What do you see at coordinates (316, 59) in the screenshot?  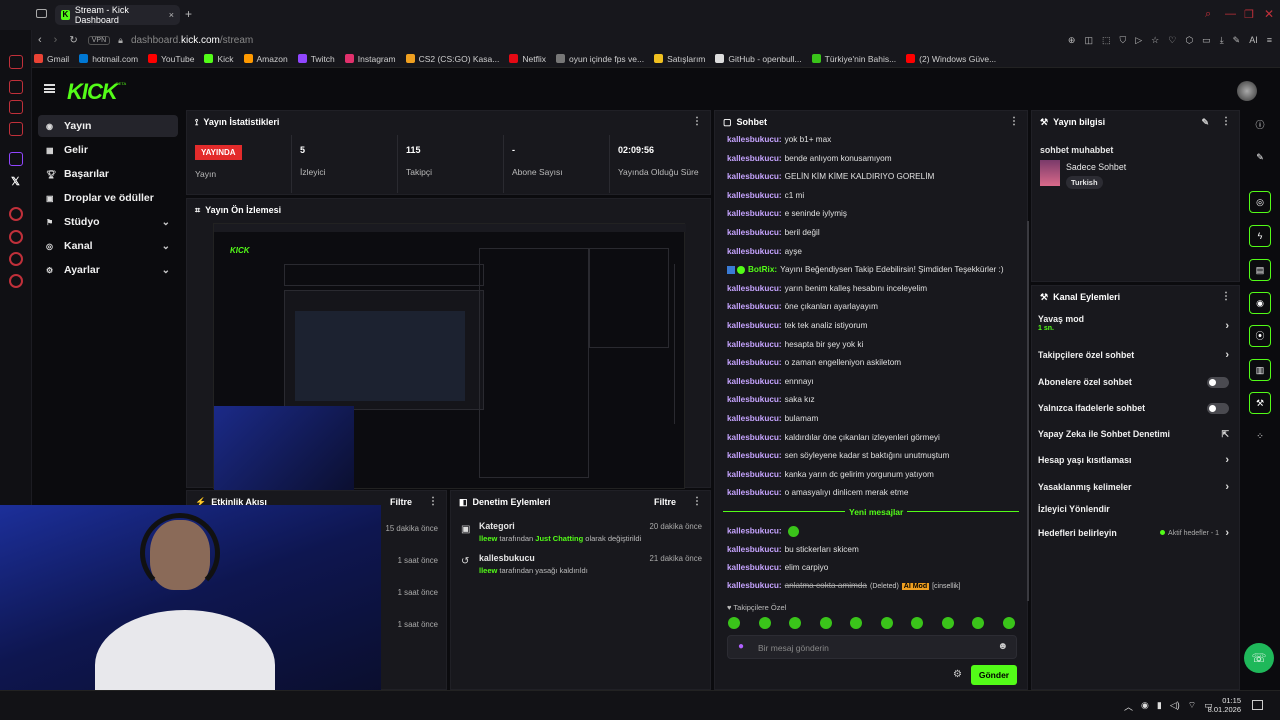 I see `bookmark-item: Twitch` at bounding box center [316, 59].